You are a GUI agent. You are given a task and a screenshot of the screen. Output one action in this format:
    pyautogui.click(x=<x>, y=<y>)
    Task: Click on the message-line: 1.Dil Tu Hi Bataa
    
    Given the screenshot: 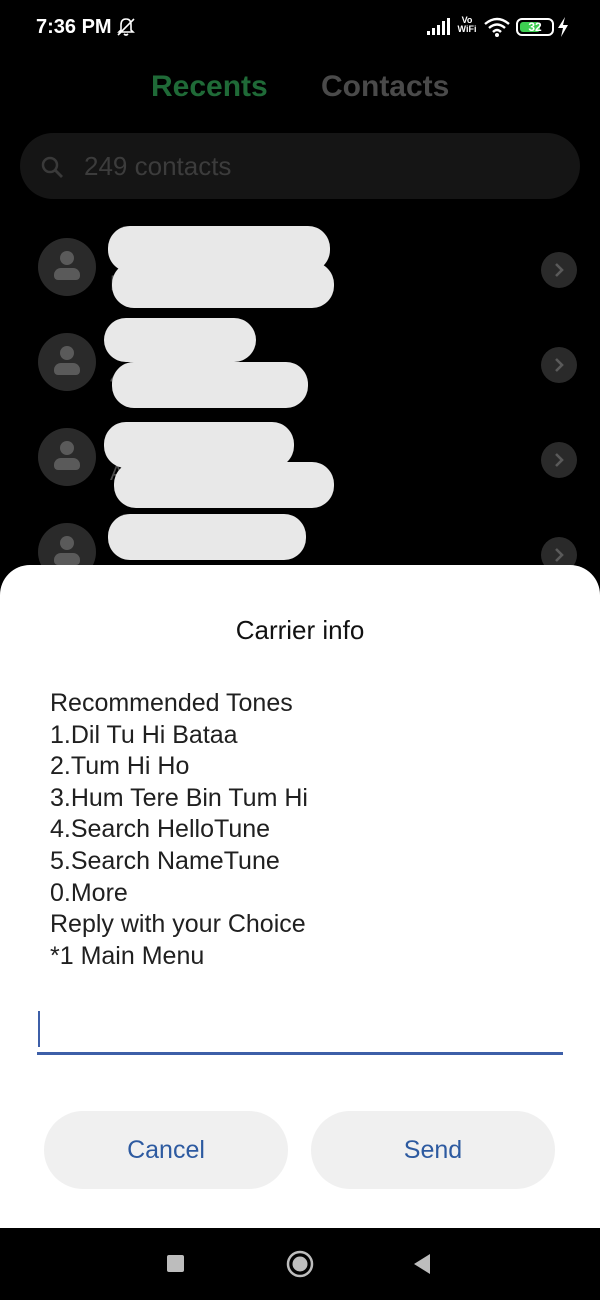 What is the action you would take?
    pyautogui.click(x=144, y=734)
    